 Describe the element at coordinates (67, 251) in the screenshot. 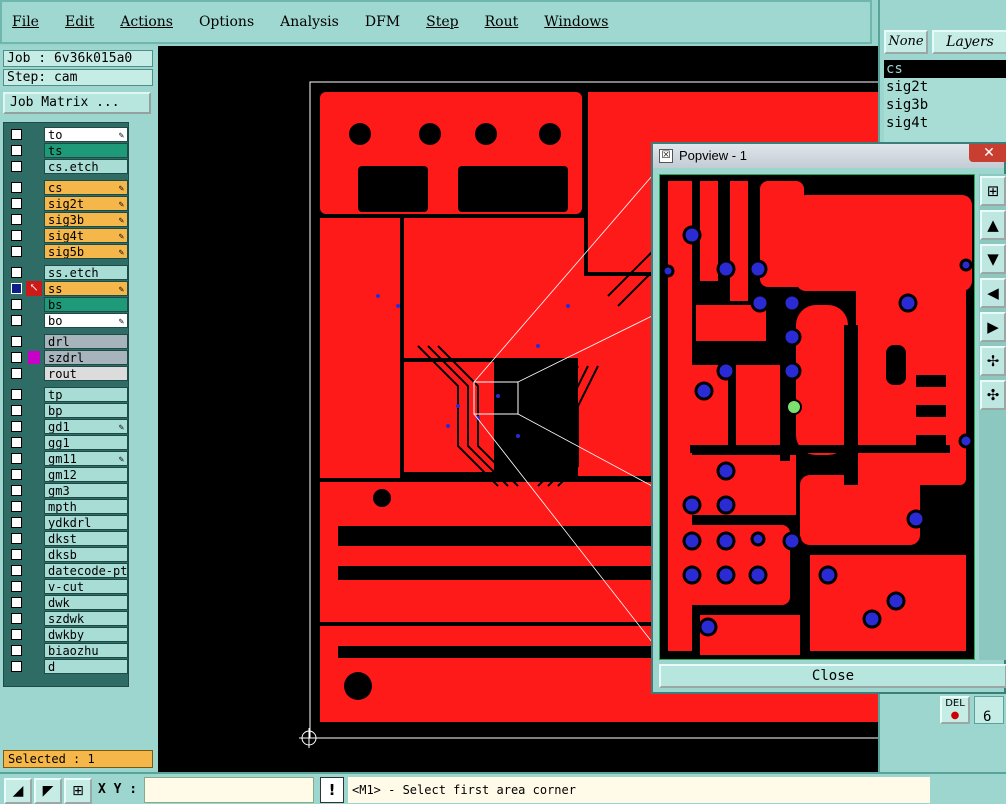

I see `layer-row-sig5b: sig5b ✎` at that location.